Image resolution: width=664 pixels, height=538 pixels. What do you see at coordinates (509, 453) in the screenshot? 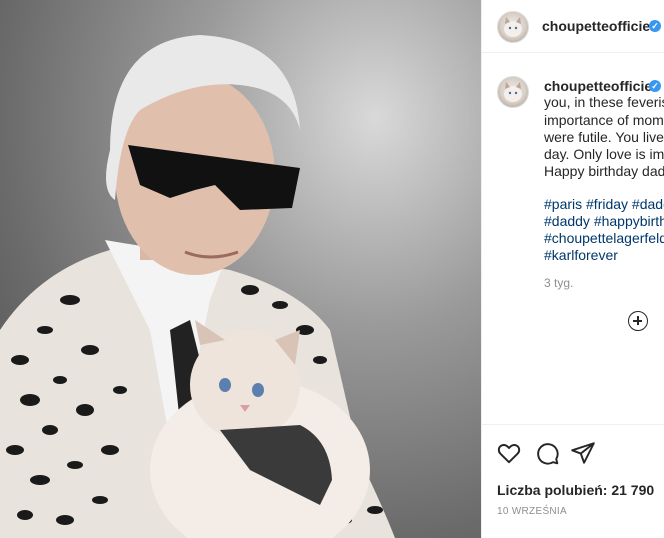
I see `heart-icon` at bounding box center [509, 453].